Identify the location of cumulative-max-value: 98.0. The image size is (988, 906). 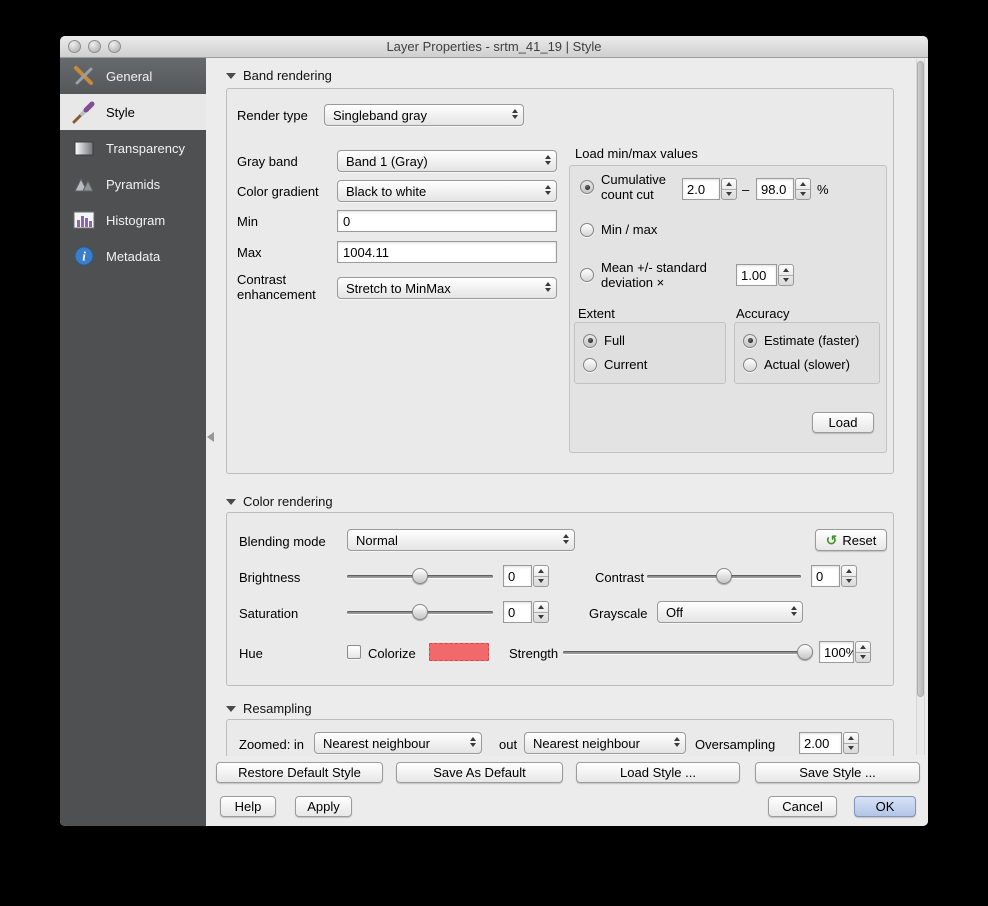
(775, 189).